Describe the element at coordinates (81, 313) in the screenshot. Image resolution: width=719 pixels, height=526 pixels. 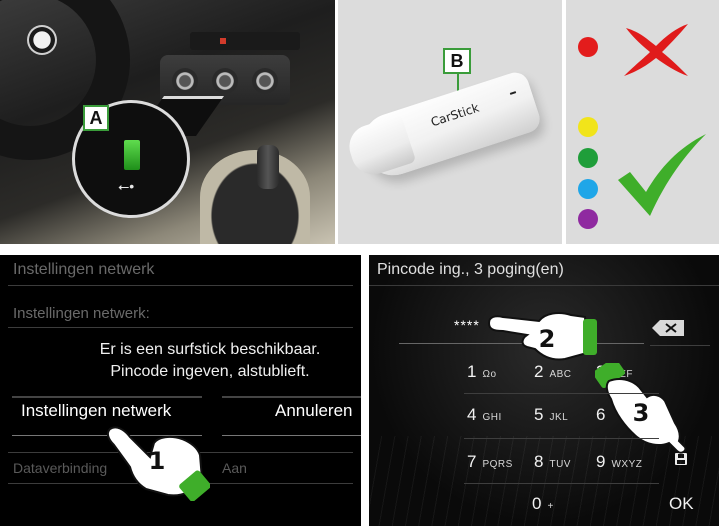
I see `menu-item-network-settings: Instellingen netwerk:` at that location.